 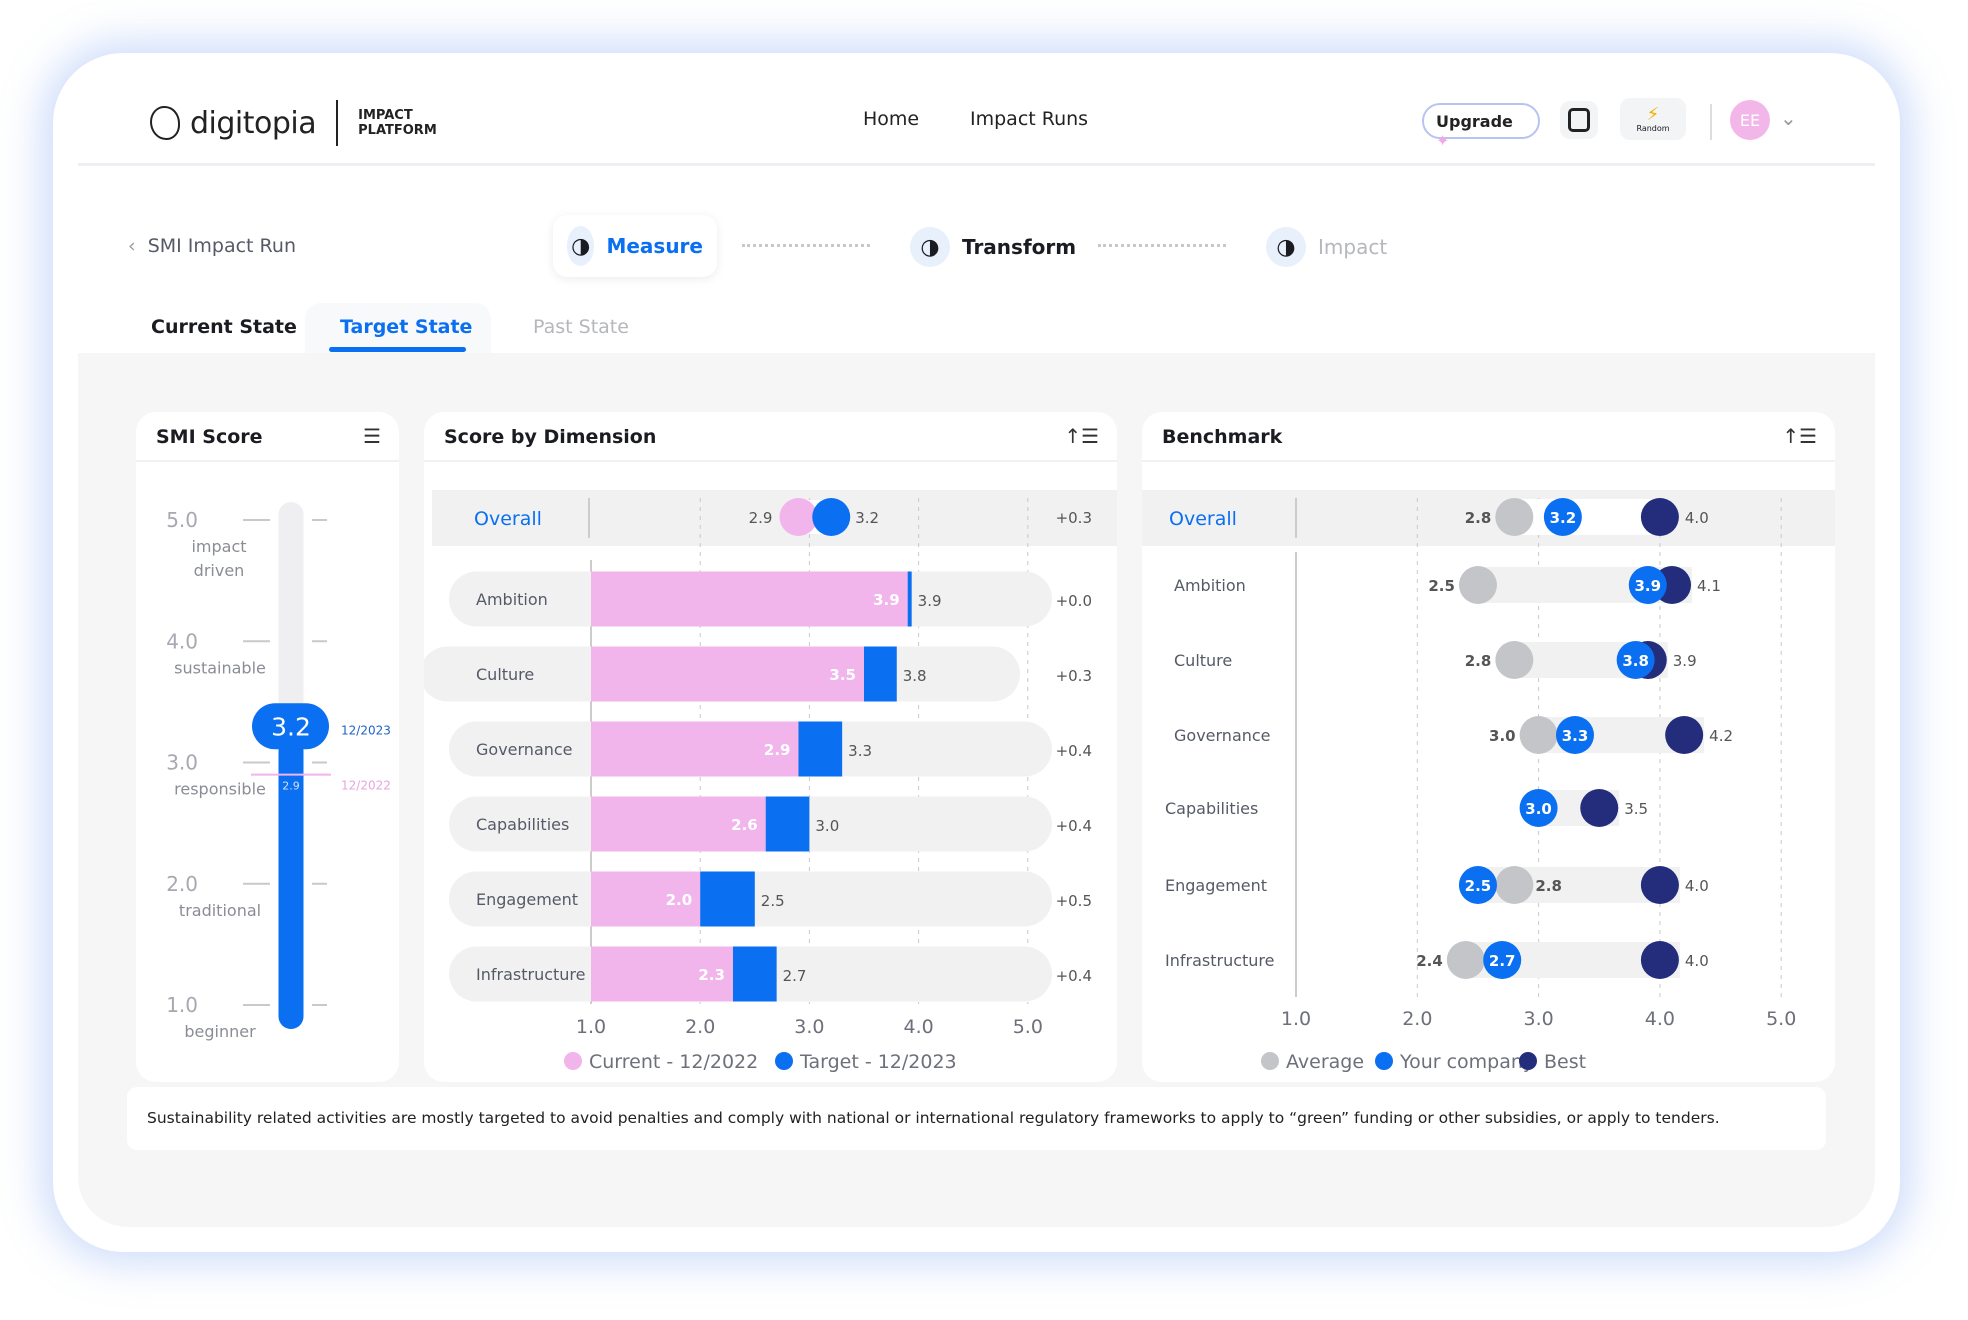 I want to click on notifications-button, so click(x=1579, y=120).